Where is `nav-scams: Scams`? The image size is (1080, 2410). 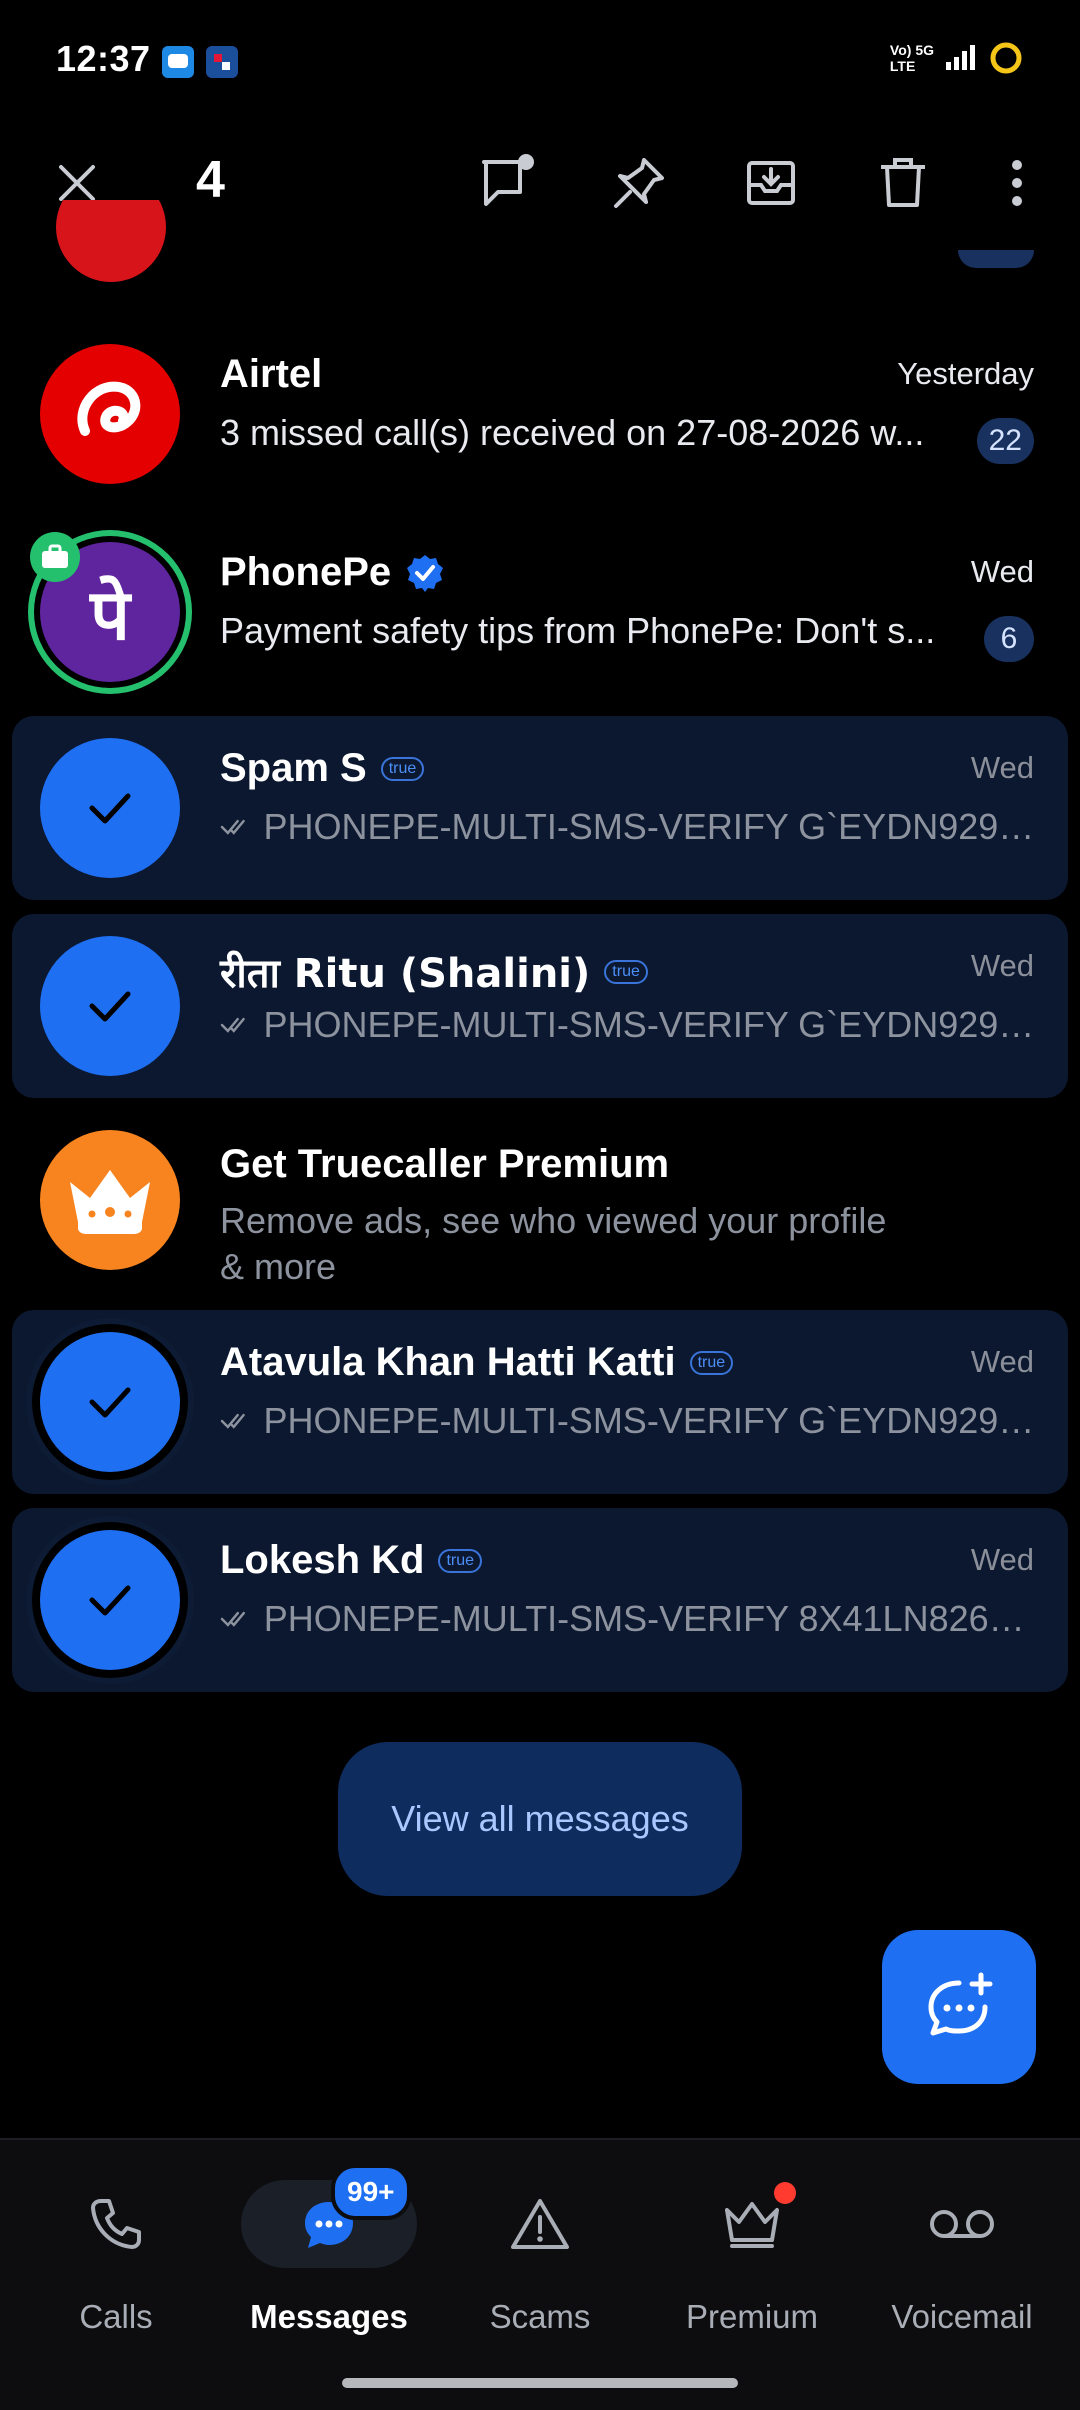 nav-scams: Scams is located at coordinates (540, 2258).